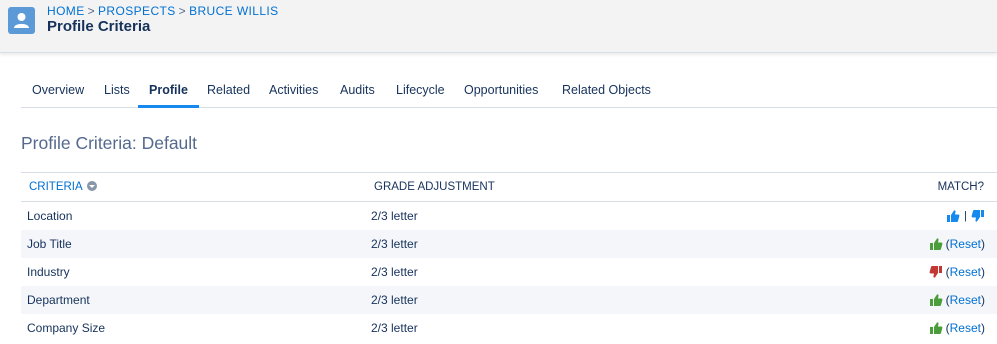 The image size is (997, 344). Describe the element at coordinates (92, 186) in the screenshot. I see `sort-down-icon` at that location.